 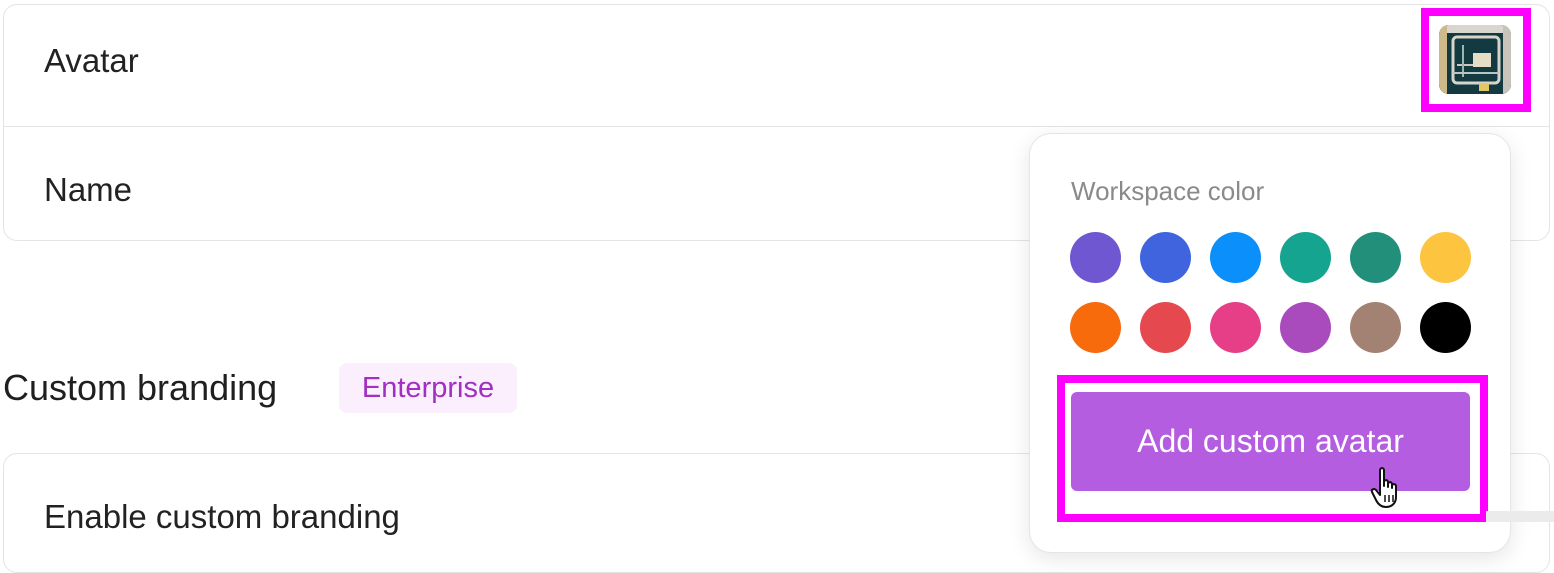 What do you see at coordinates (1165, 257) in the screenshot?
I see `color-swatch-blue` at bounding box center [1165, 257].